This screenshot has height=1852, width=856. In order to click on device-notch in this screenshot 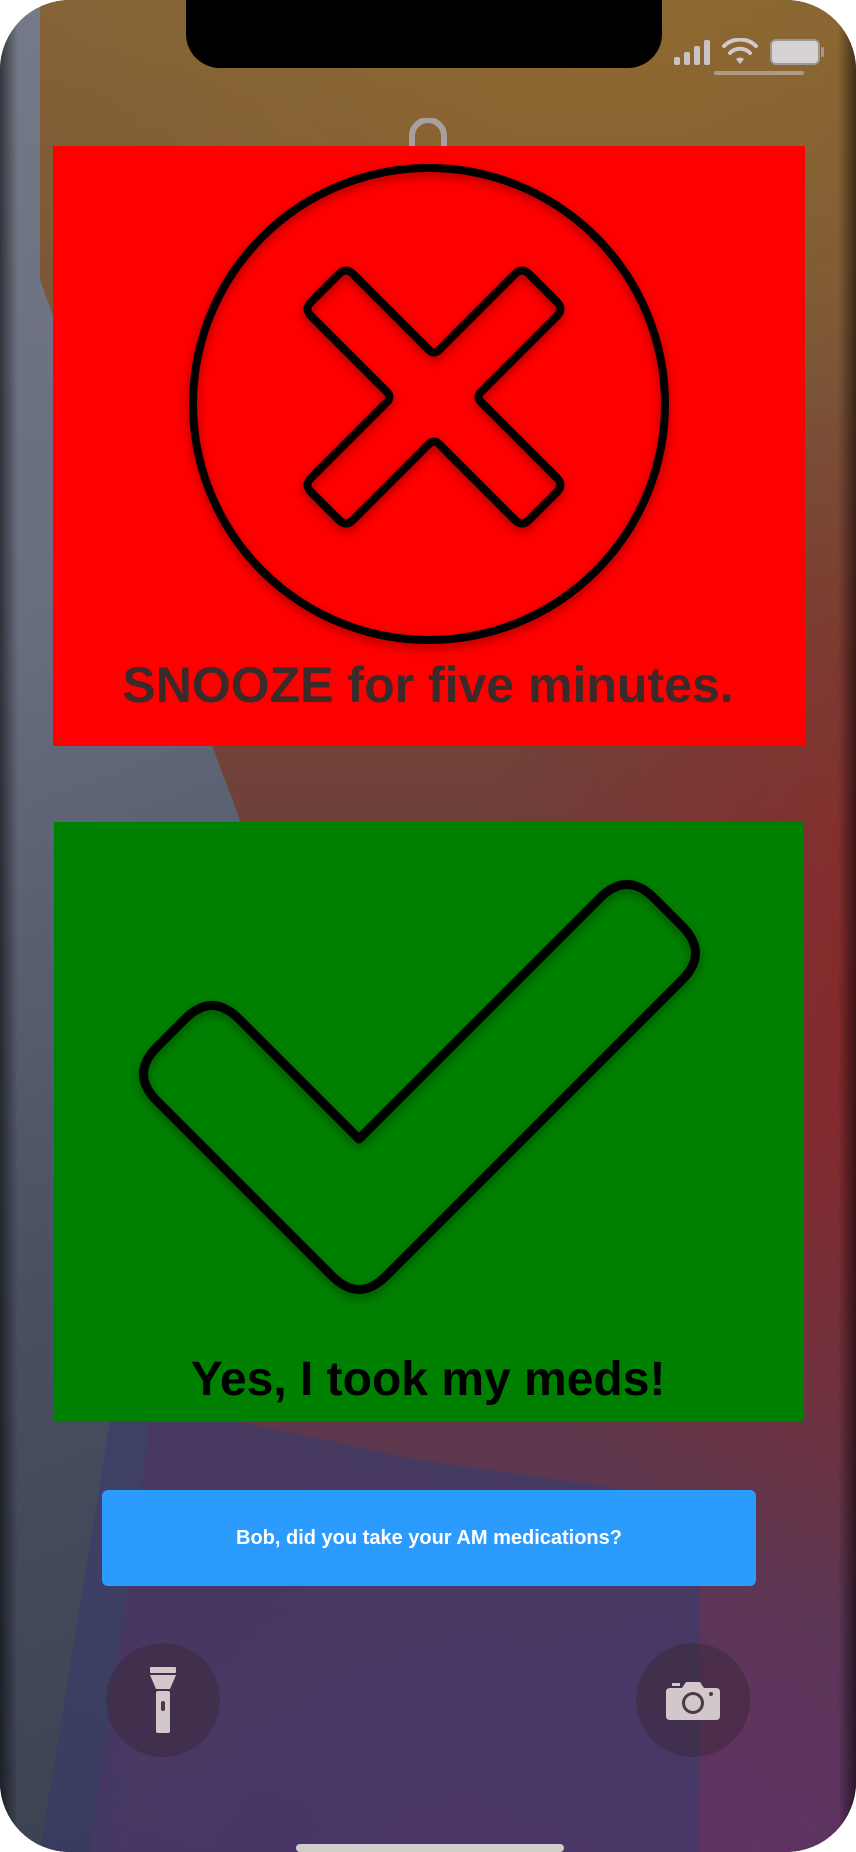, I will do `click(424, 34)`.